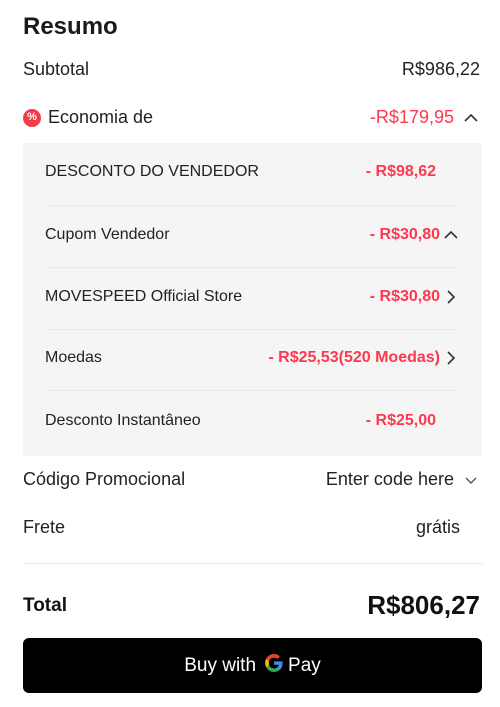 This screenshot has width=500, height=707. Describe the element at coordinates (411, 117) in the screenshot. I see `savings-value: -R$179,95` at that location.